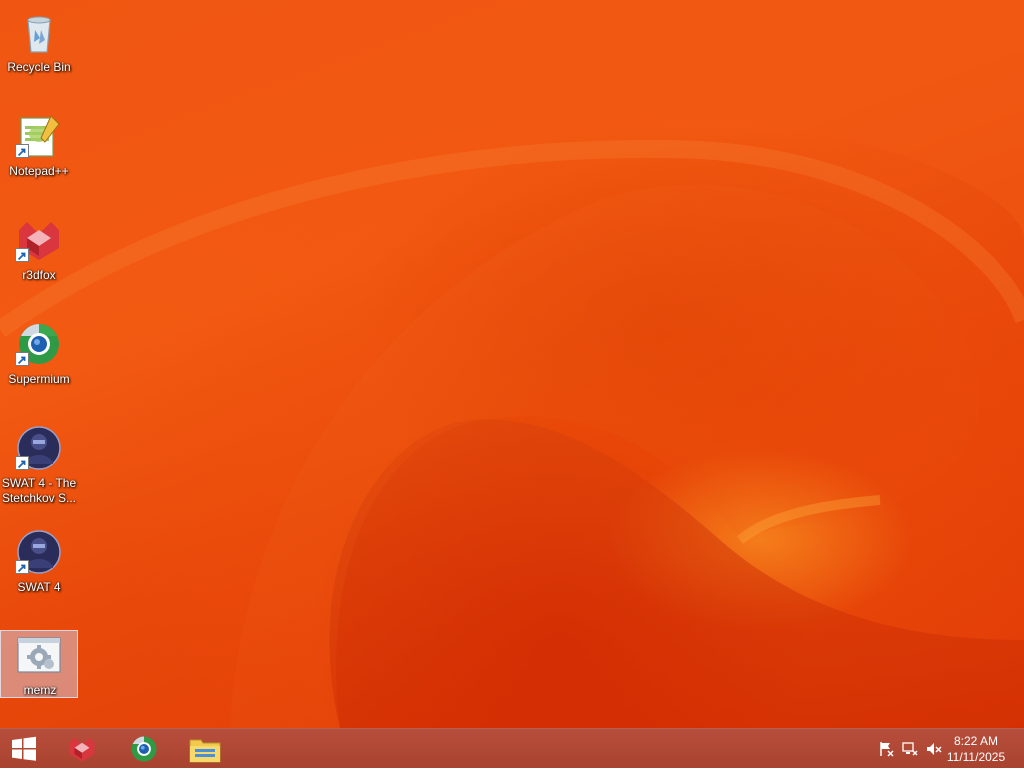 This screenshot has height=769, width=1024. What do you see at coordinates (39, 275) in the screenshot?
I see `desktop-icon-label: r3dfox` at bounding box center [39, 275].